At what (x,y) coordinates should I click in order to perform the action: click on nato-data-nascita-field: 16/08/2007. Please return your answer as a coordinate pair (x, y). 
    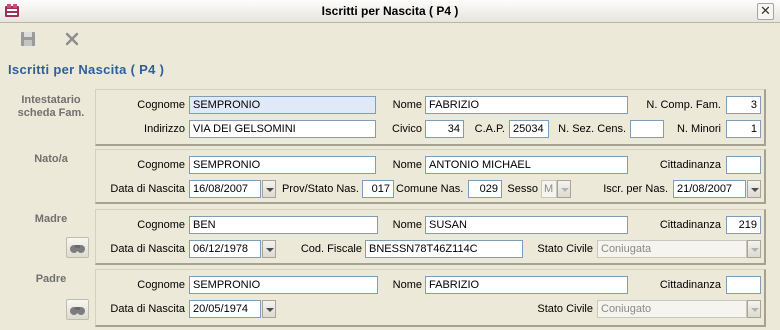
    Looking at the image, I should click on (225, 189).